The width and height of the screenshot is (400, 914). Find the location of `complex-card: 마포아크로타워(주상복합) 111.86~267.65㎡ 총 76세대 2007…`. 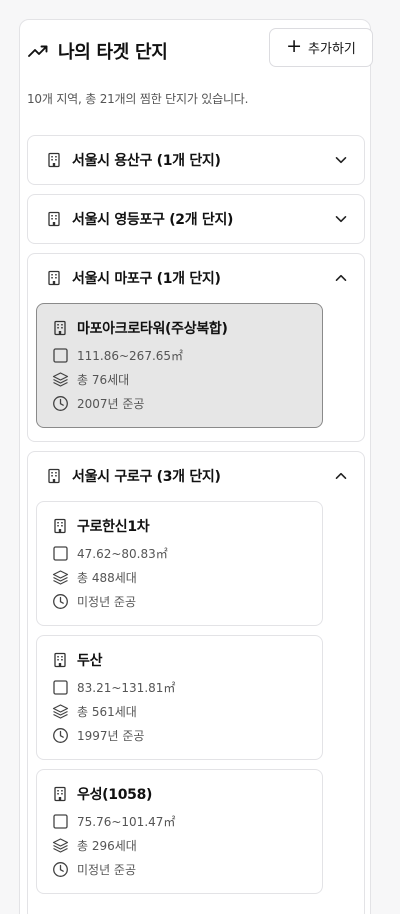

complex-card: 마포아크로타워(주상복합) 111.86~267.65㎡ 총 76세대 2007… is located at coordinates (179, 365).